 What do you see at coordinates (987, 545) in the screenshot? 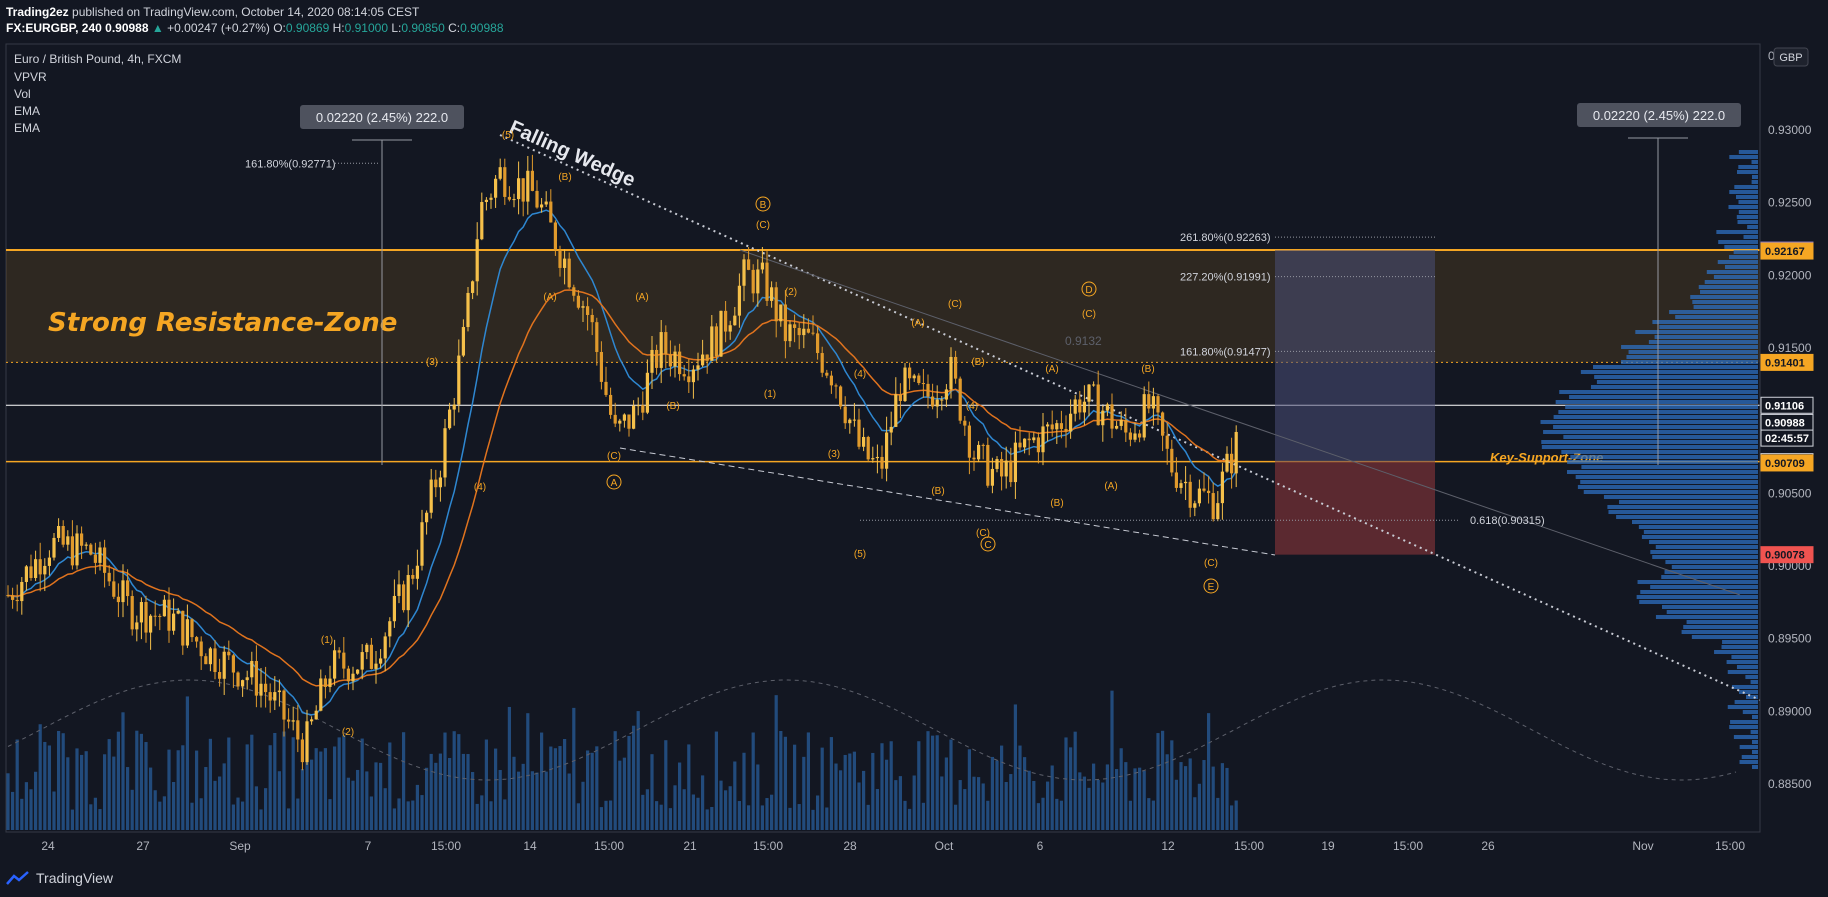
I see `wave-label: C` at bounding box center [987, 545].